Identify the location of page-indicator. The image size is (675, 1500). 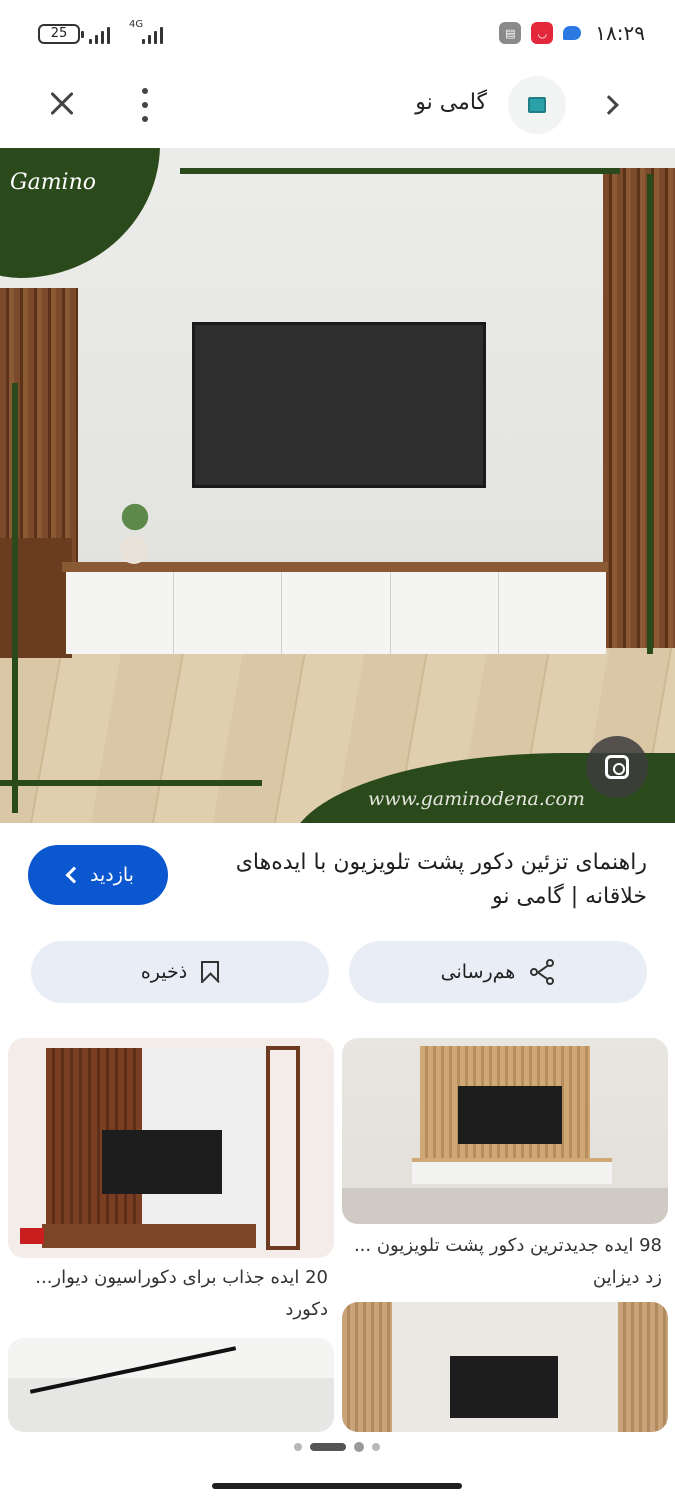
(337, 1447).